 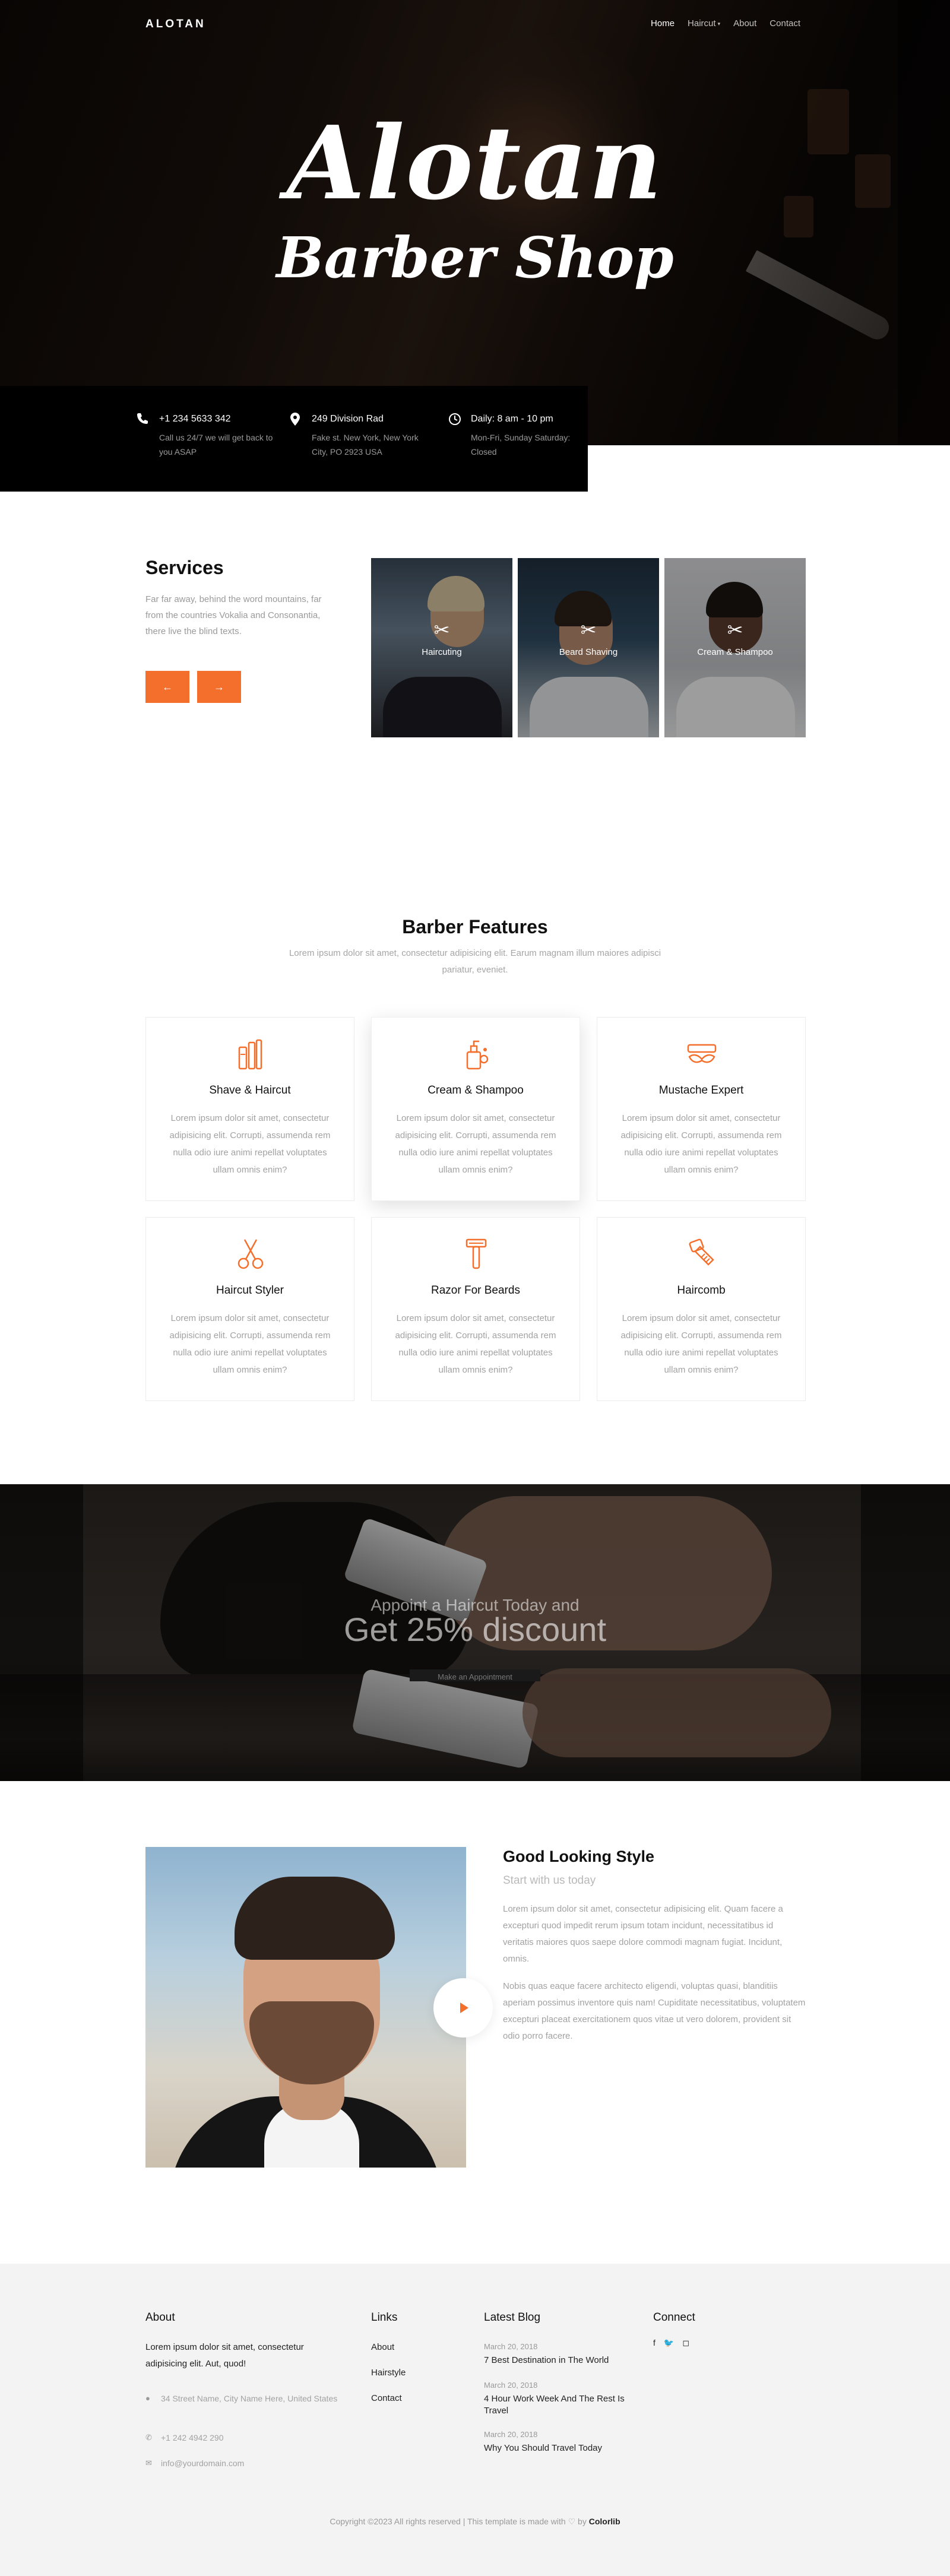 I want to click on service-card-haircuting: ✂ Haircuting, so click(x=441, y=648).